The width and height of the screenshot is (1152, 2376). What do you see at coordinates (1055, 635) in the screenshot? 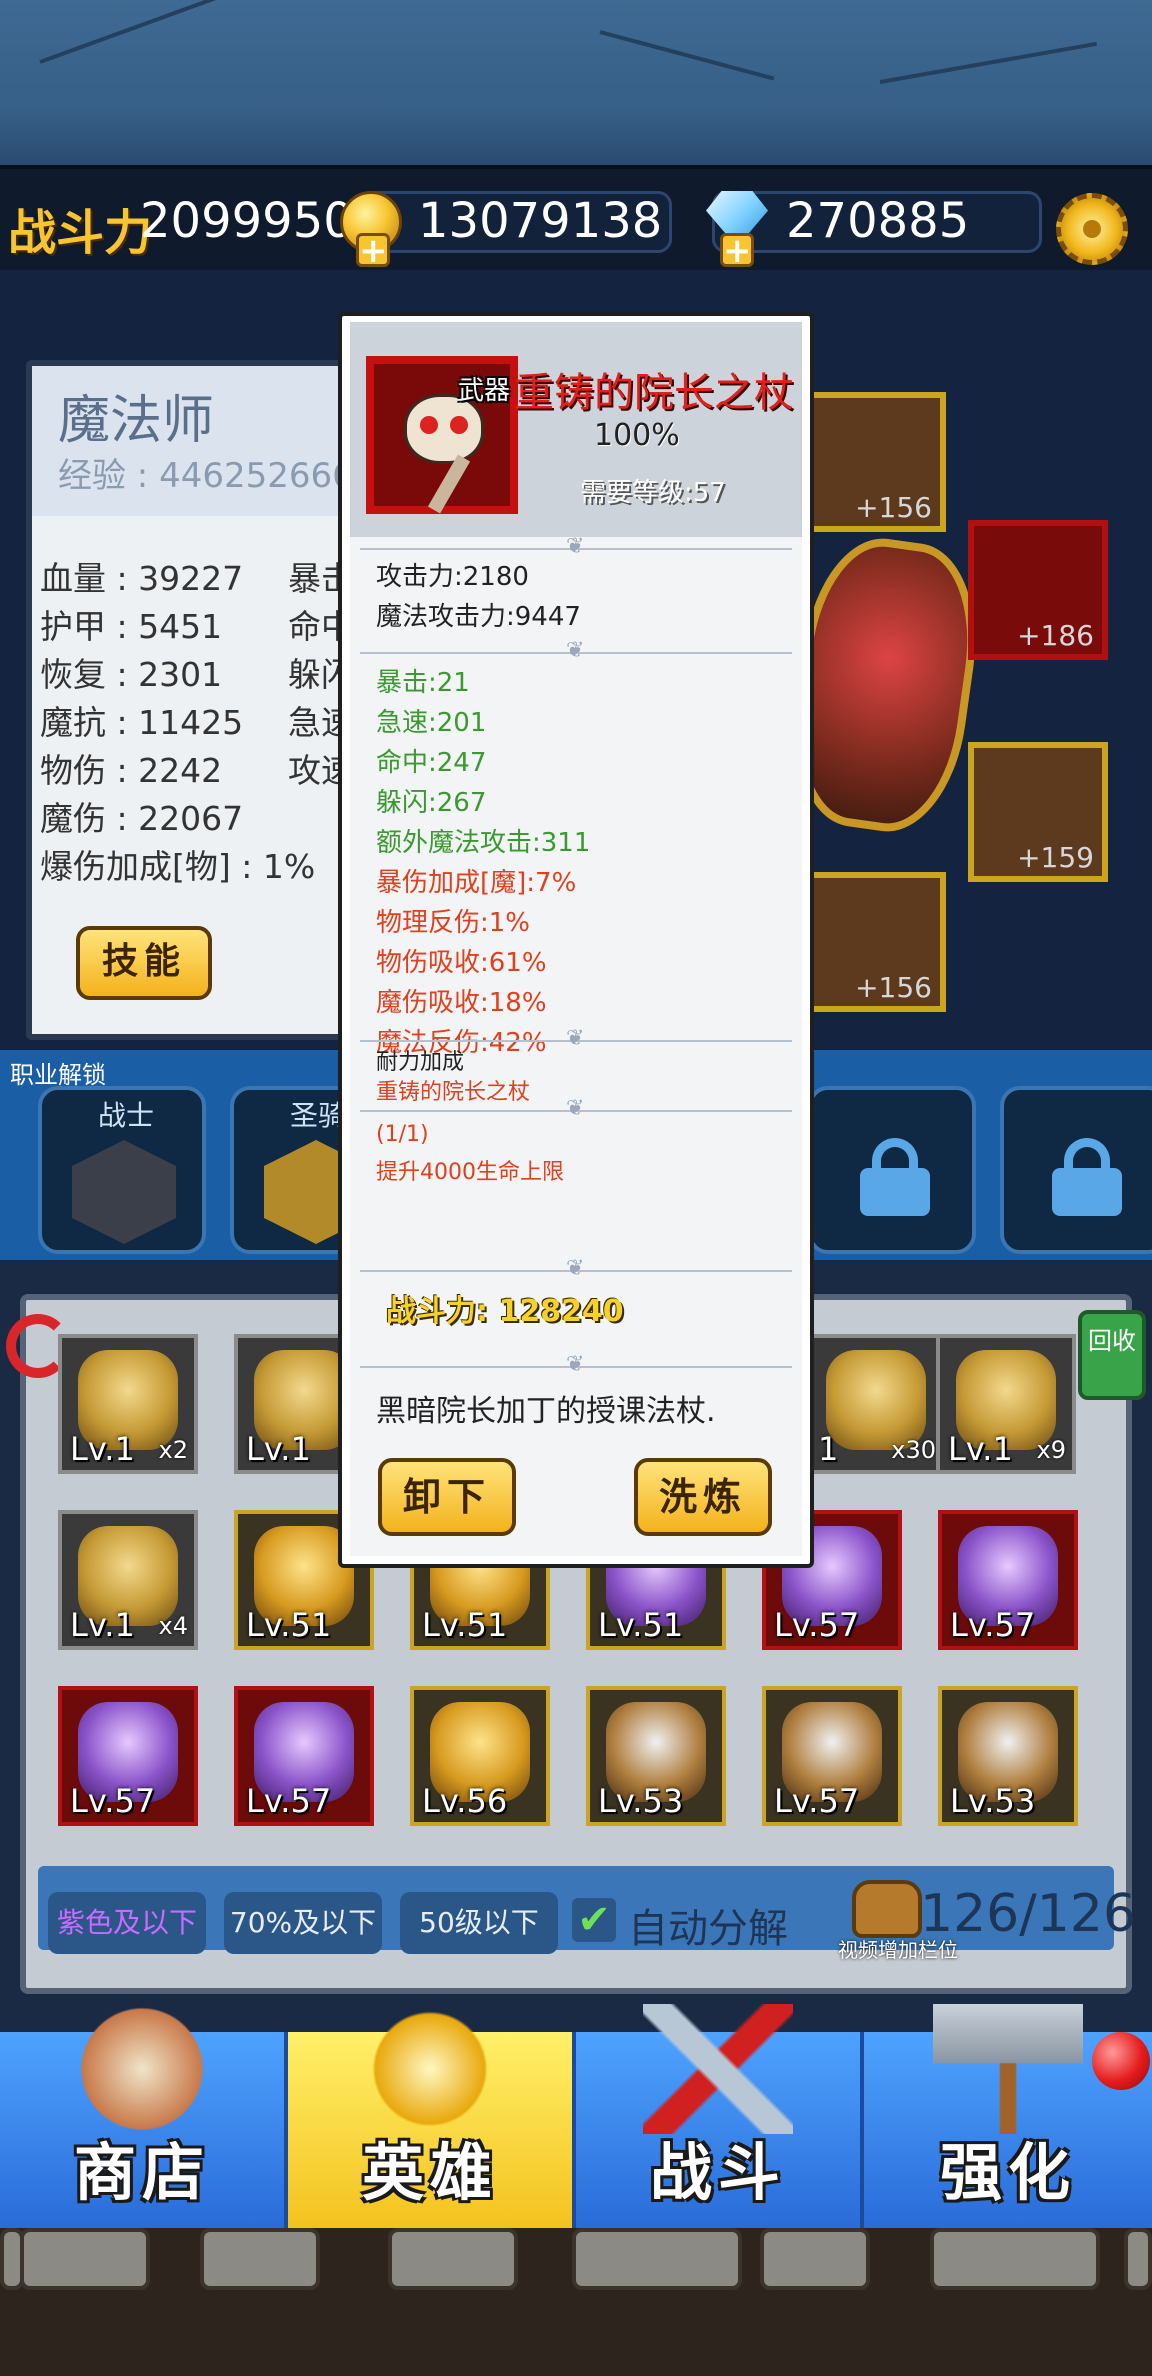
I see `equip-level: +186` at bounding box center [1055, 635].